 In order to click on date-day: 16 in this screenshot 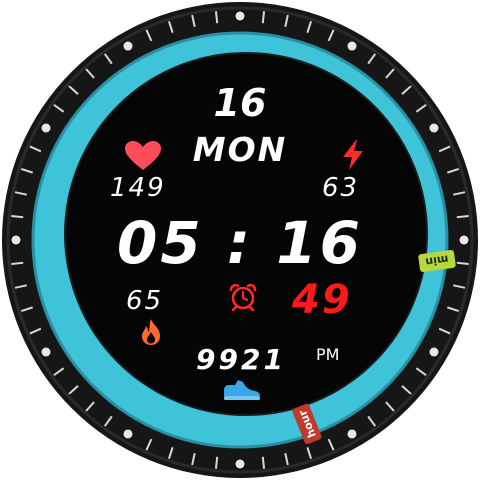, I will do `click(240, 103)`.